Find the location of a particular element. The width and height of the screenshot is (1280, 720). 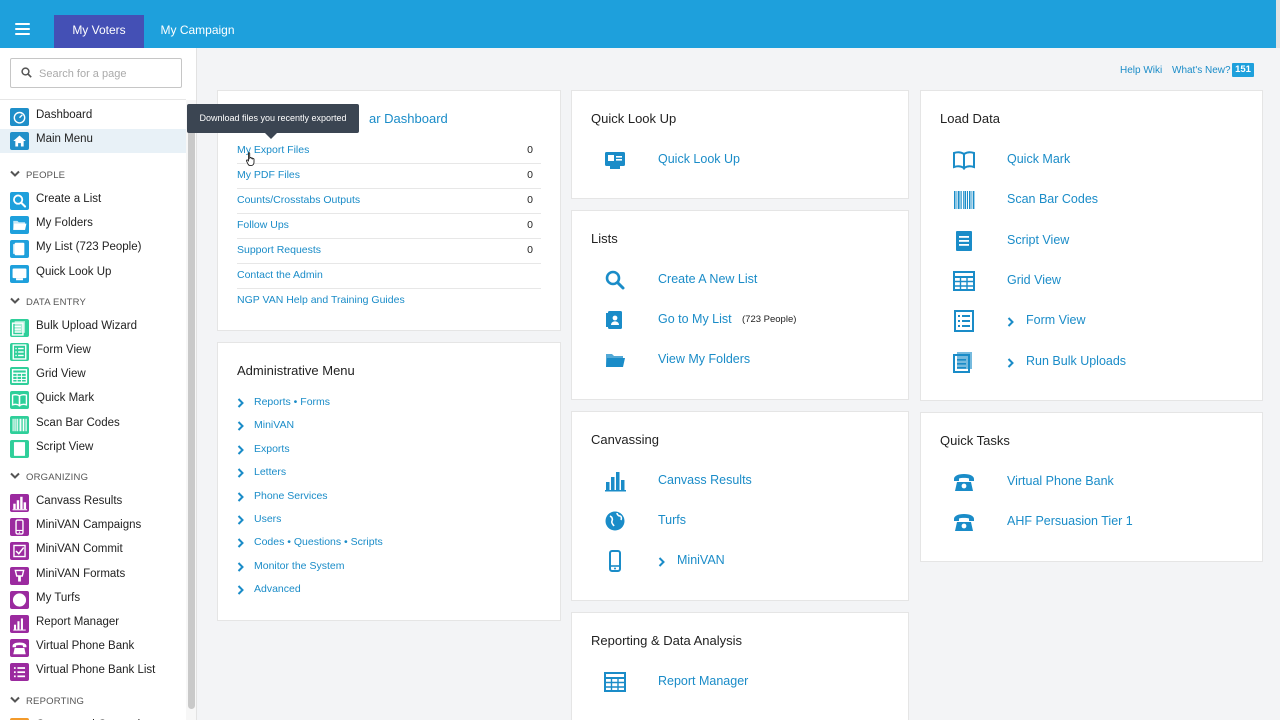

action-turfs: Turfs is located at coordinates (752, 521).